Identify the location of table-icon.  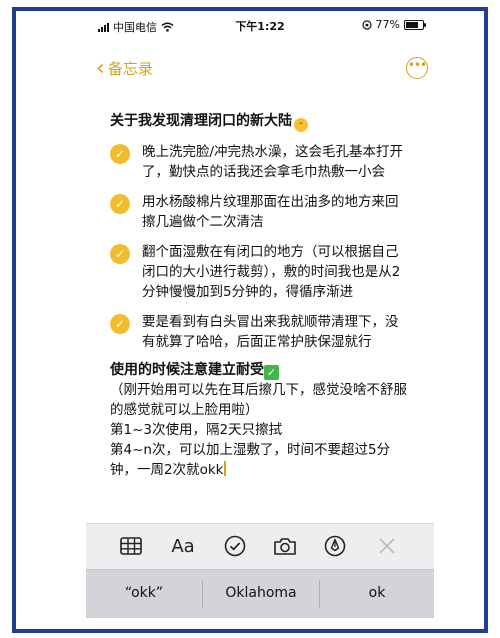
(131, 546).